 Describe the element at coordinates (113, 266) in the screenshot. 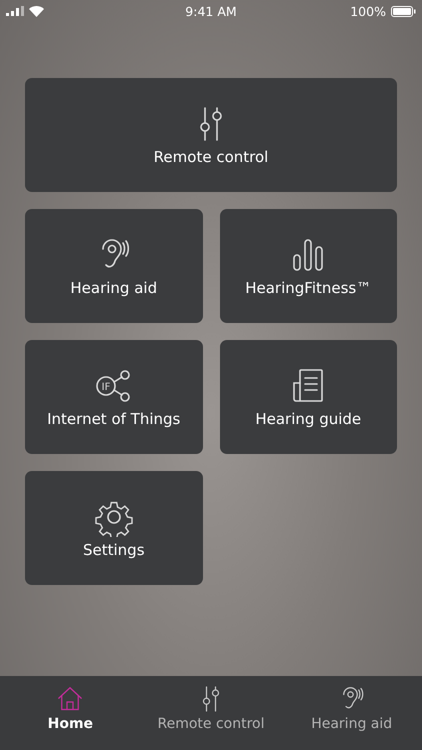

I see `tile-button: Hearing aid` at that location.